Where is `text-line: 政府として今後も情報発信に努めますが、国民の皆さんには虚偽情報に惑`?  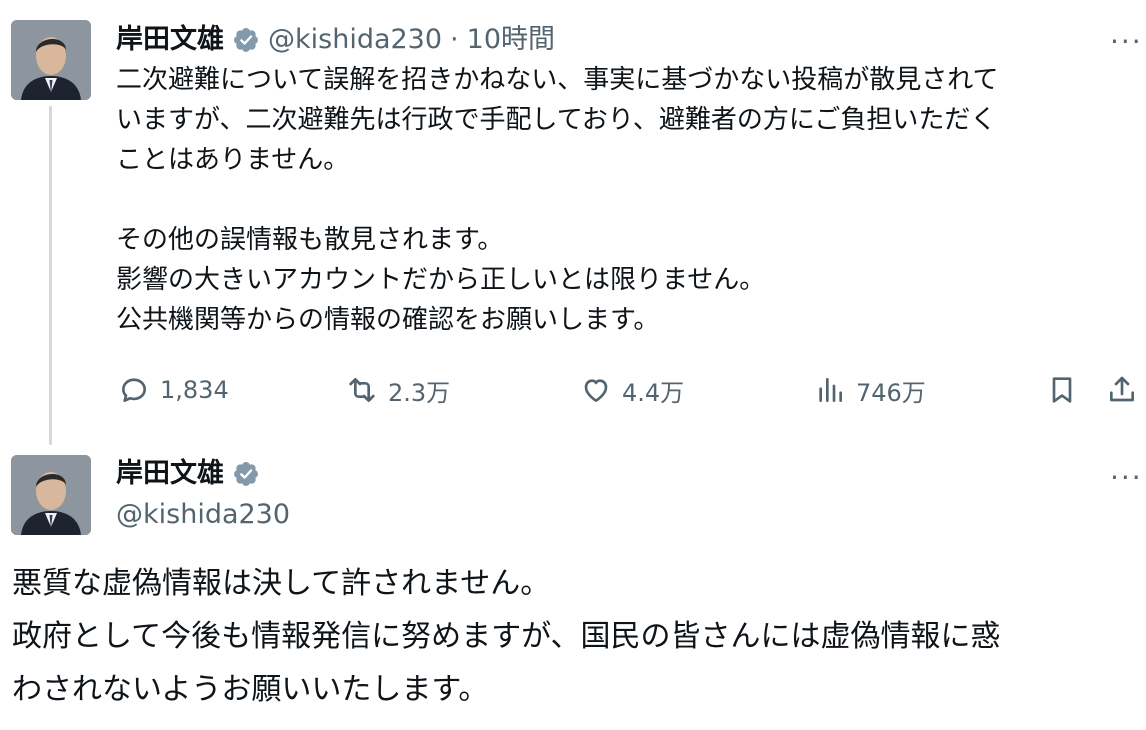
text-line: 政府として今後も情報発信に努めますが、国民の皆さんには虚偽情報に惑 is located at coordinates (506, 636).